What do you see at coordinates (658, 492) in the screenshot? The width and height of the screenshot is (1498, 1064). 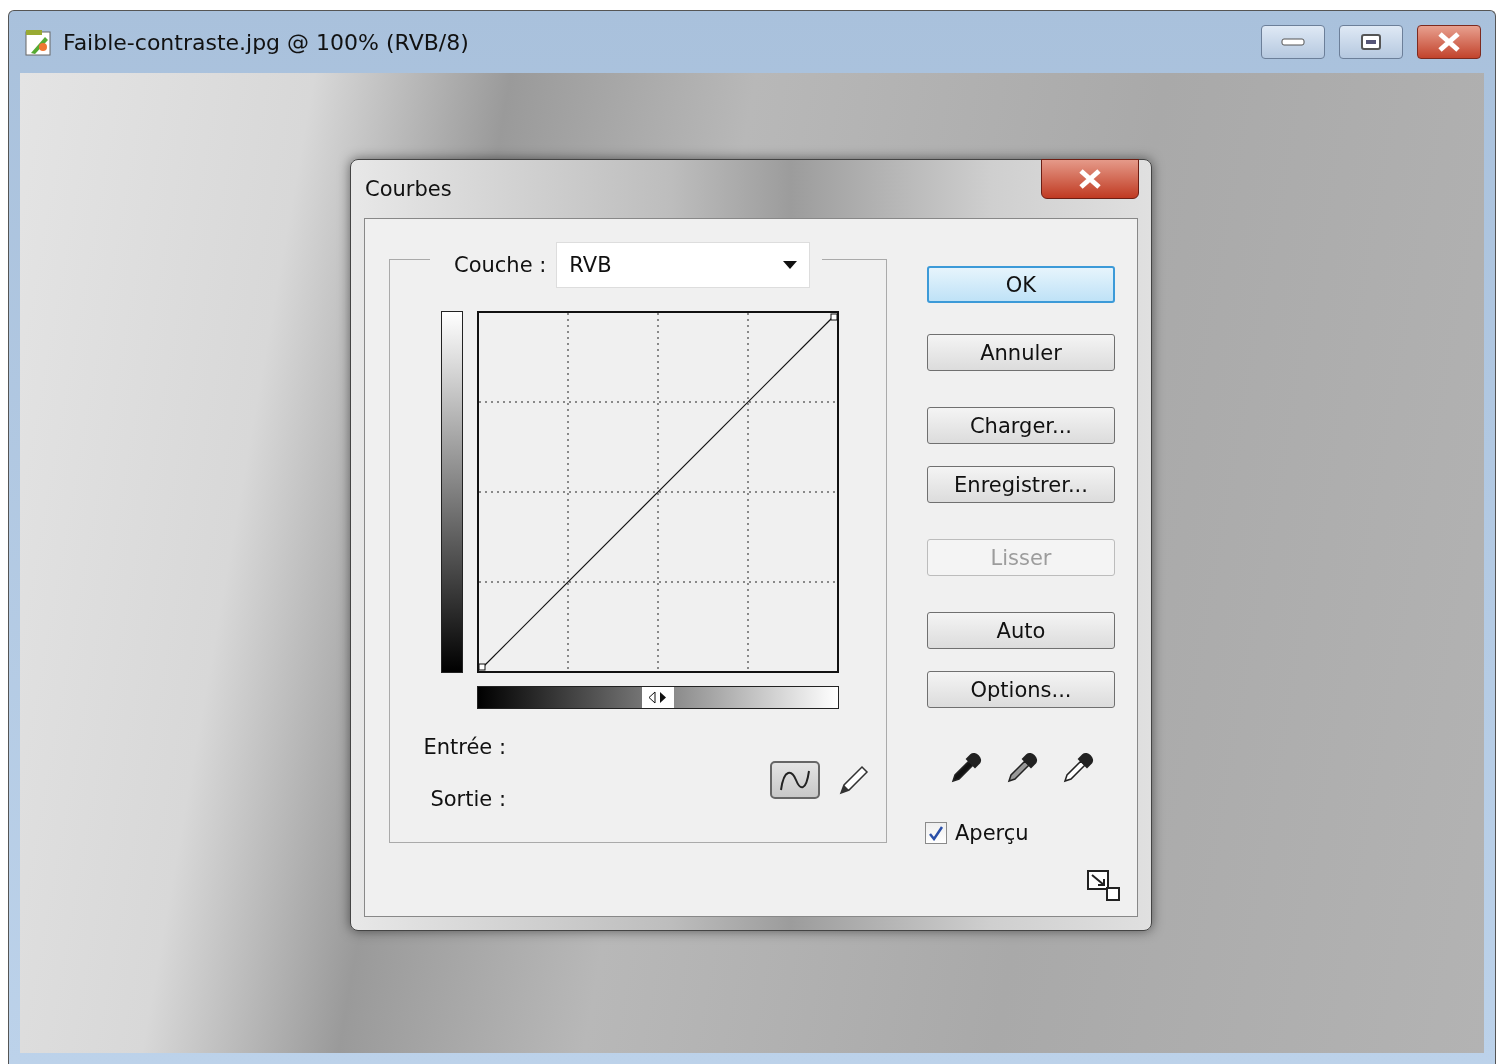 I see `curve-graph-drawing` at bounding box center [658, 492].